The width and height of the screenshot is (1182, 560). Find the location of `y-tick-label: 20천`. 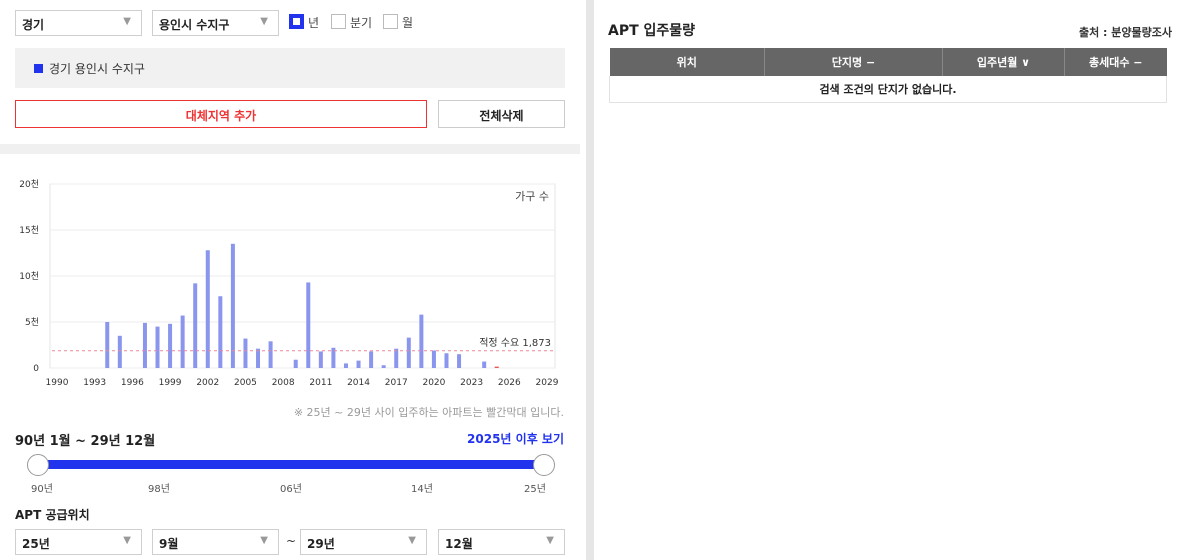

y-tick-label: 20천 is located at coordinates (29, 184).